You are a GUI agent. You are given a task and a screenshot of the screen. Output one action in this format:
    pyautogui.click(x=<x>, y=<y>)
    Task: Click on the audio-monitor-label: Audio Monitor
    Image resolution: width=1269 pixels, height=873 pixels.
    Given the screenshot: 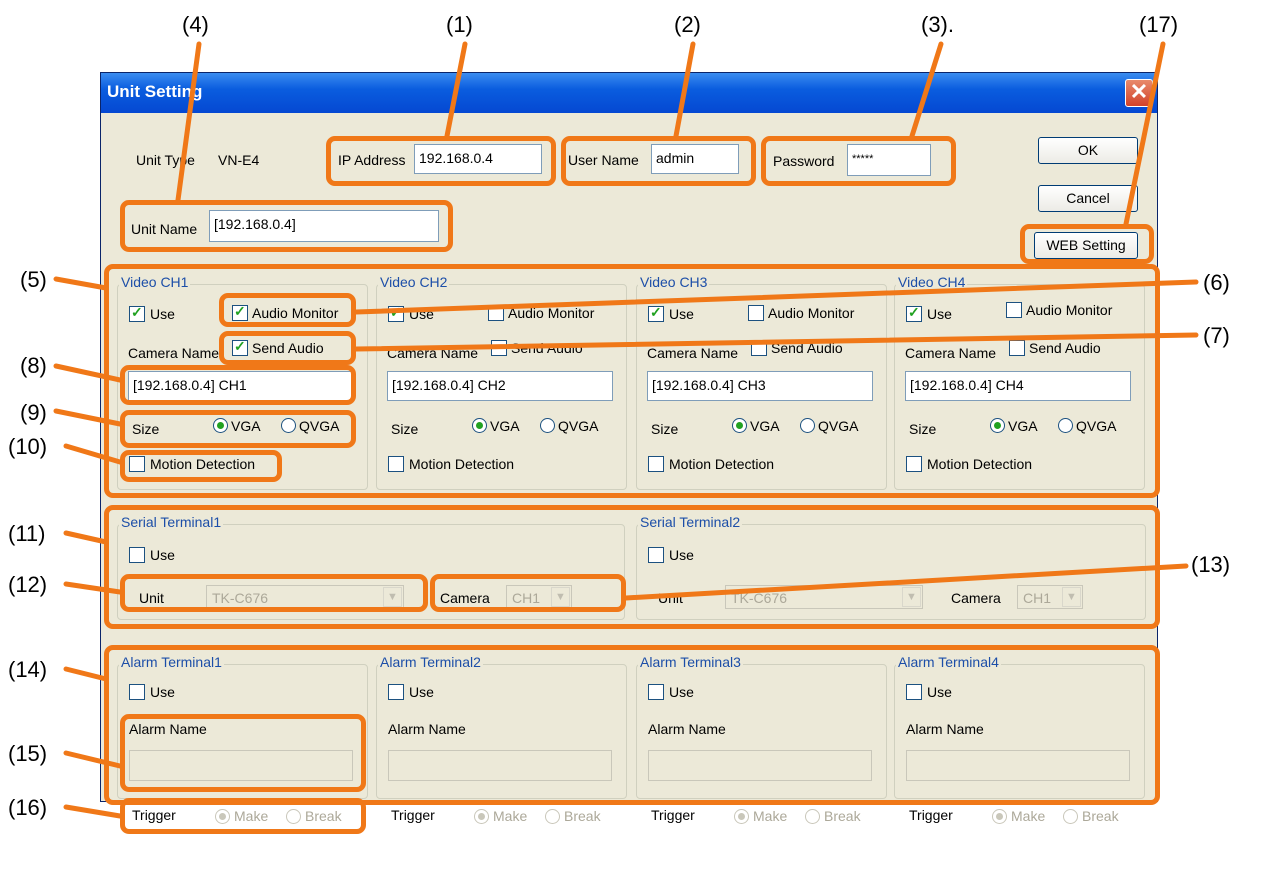 What is the action you would take?
    pyautogui.click(x=295, y=313)
    